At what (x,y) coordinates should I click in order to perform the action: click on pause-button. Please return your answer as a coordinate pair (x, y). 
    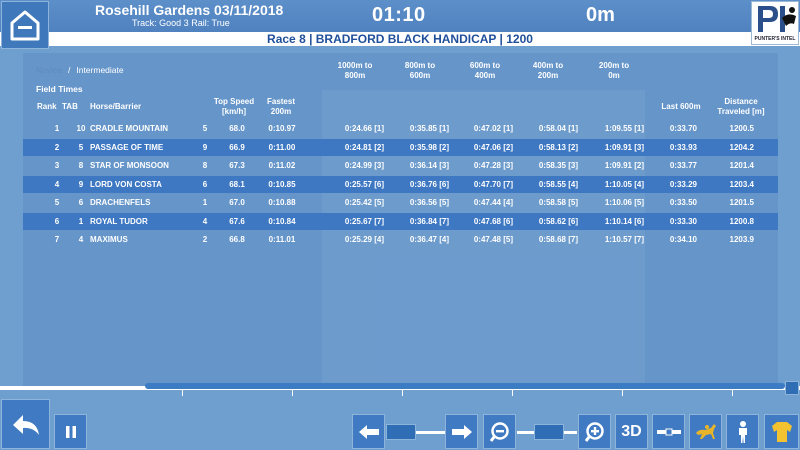
    Looking at the image, I should click on (70, 431).